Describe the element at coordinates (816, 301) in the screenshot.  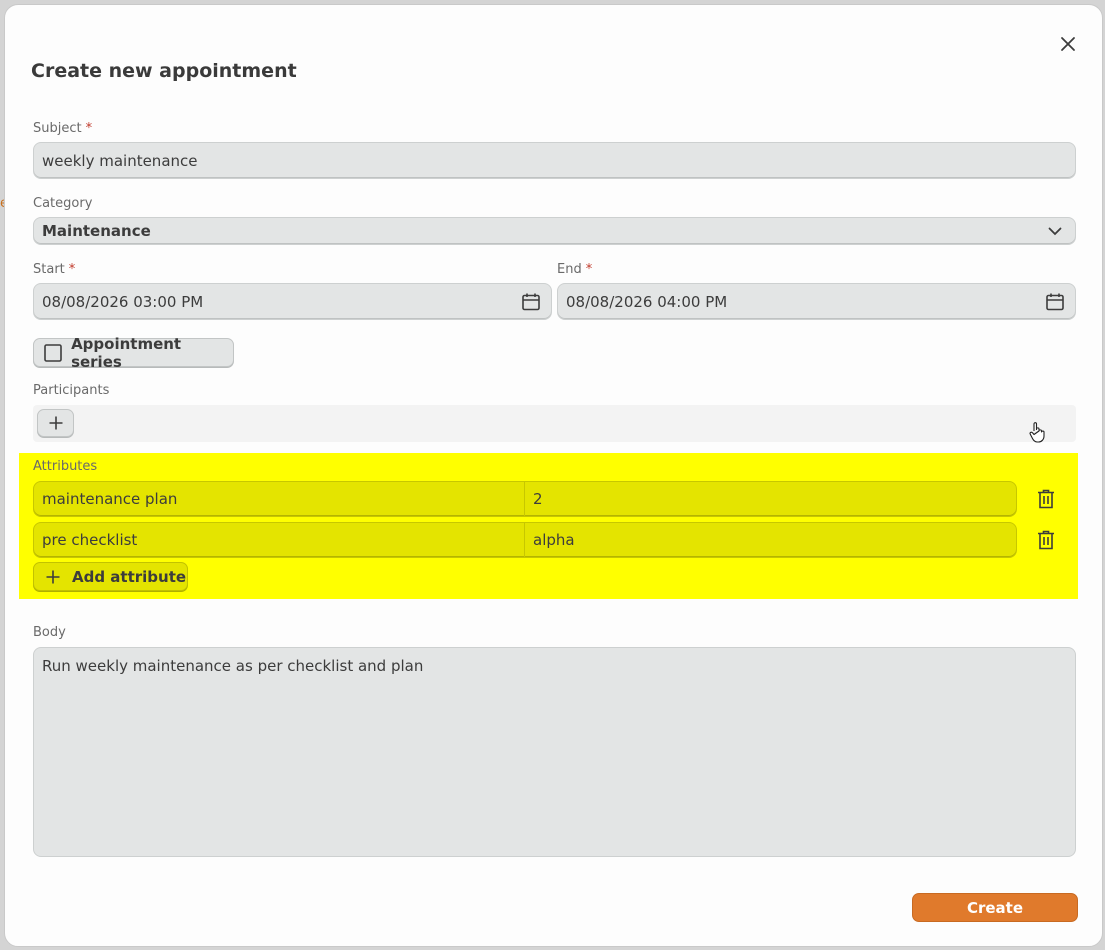
I see `end-datetime-input: 08/08/2026 04:00 PM` at that location.